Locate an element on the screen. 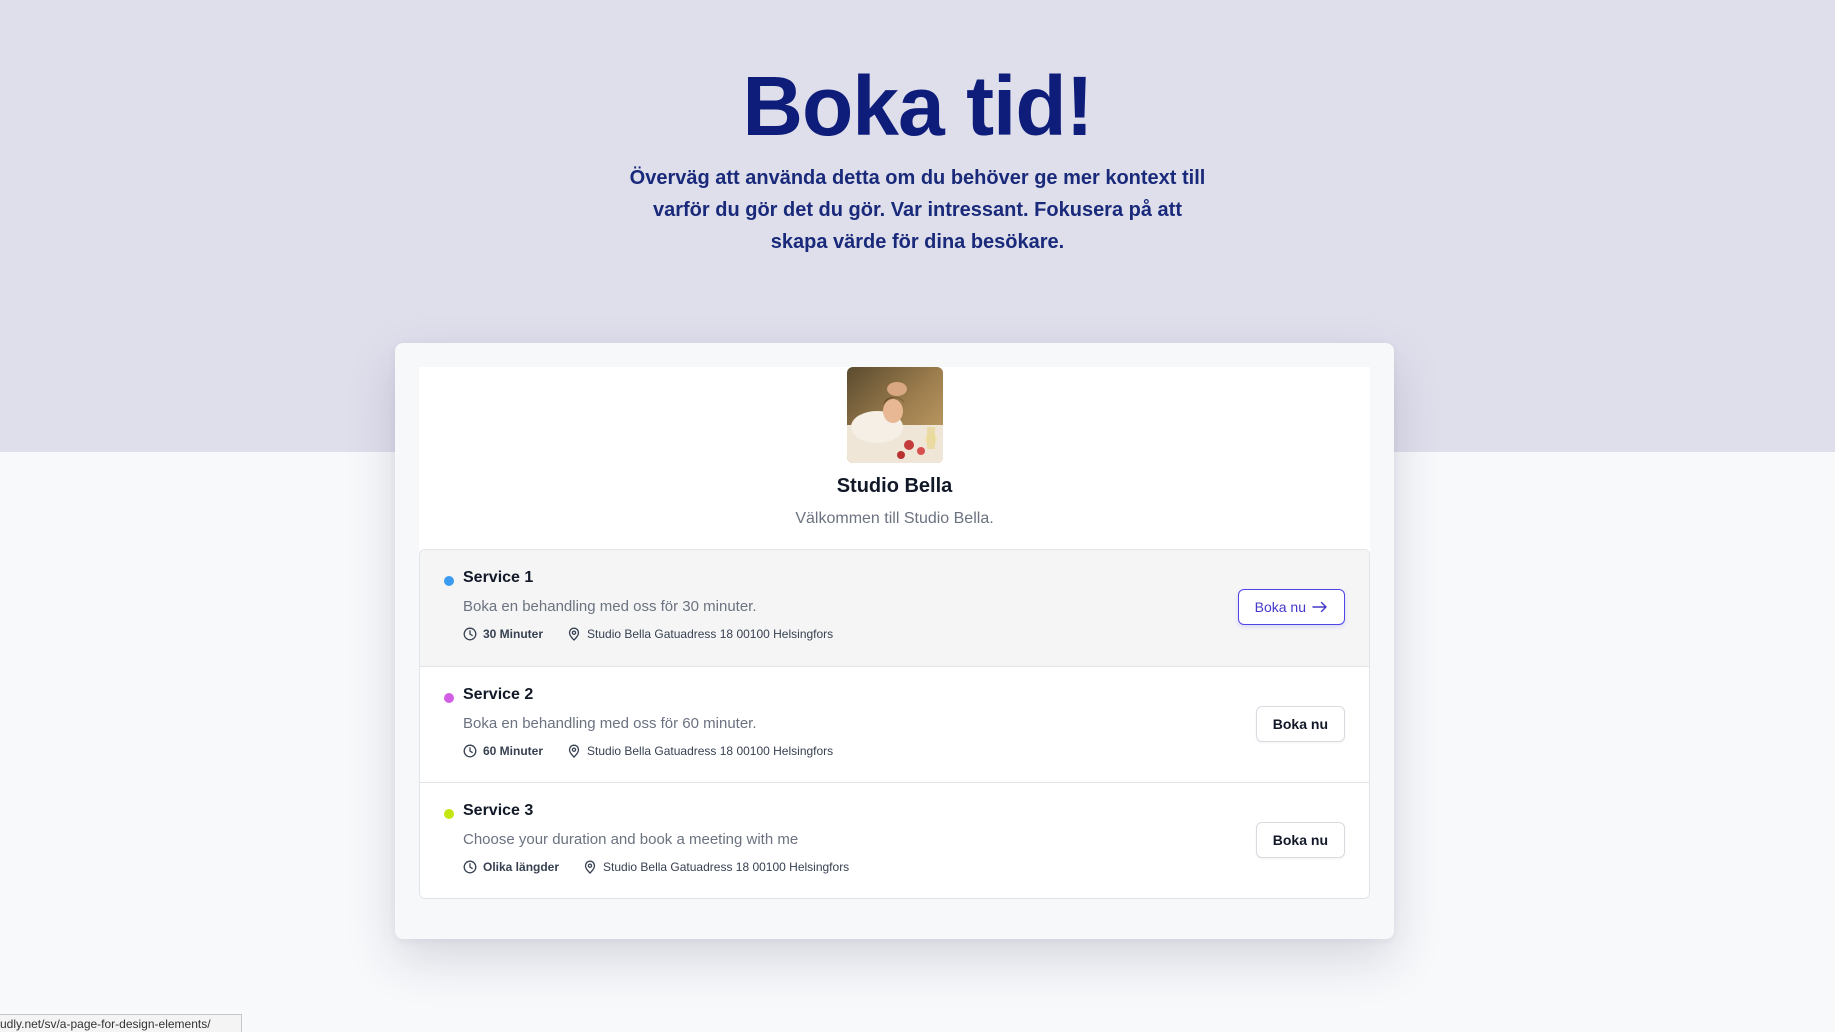 This screenshot has height=1032, width=1835. duration-meta: 30 Minuter is located at coordinates (503, 634).